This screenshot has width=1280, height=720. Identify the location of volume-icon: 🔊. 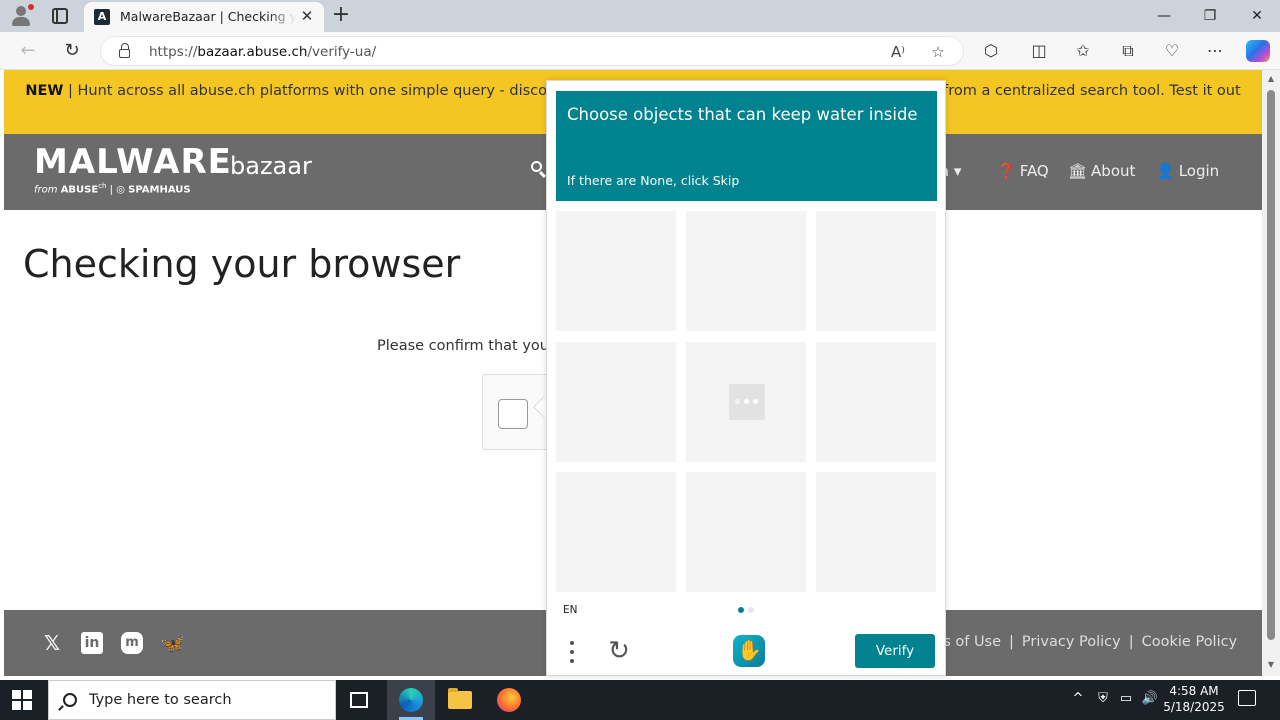
(1150, 698).